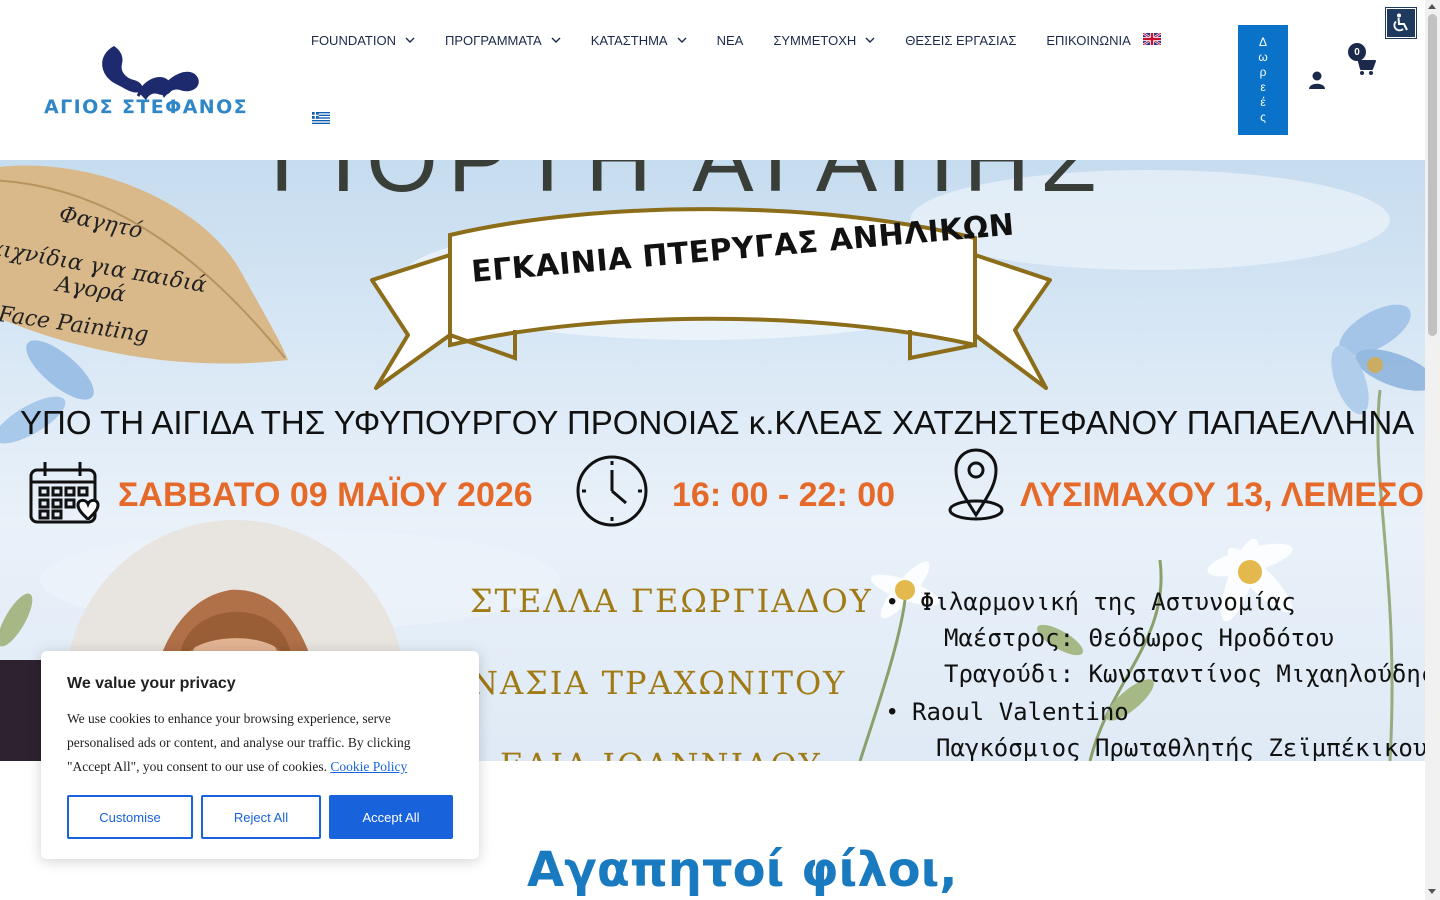  Describe the element at coordinates (815, 40) in the screenshot. I see `nav-item-label: ΣΥΜΜΕΤΟΧΗ` at that location.